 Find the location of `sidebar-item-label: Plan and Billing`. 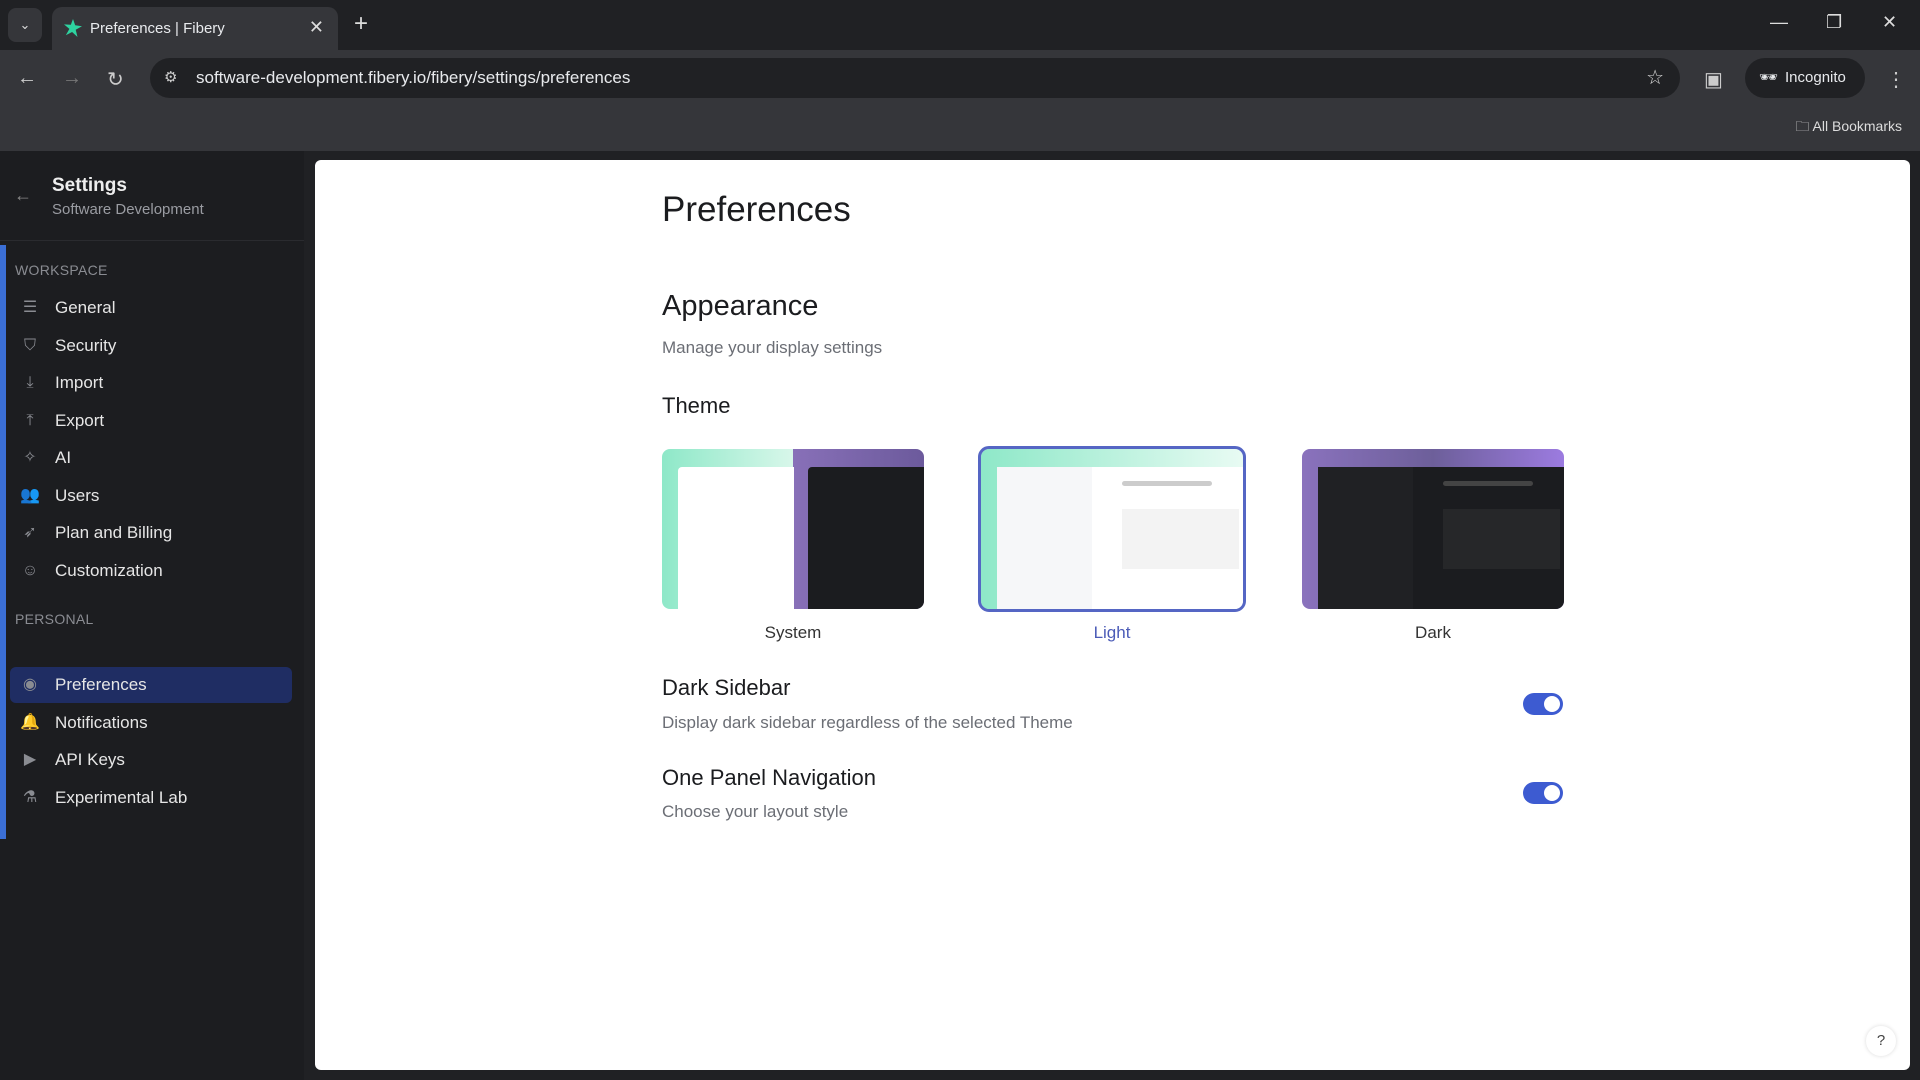

sidebar-item-label: Plan and Billing is located at coordinates (114, 532).